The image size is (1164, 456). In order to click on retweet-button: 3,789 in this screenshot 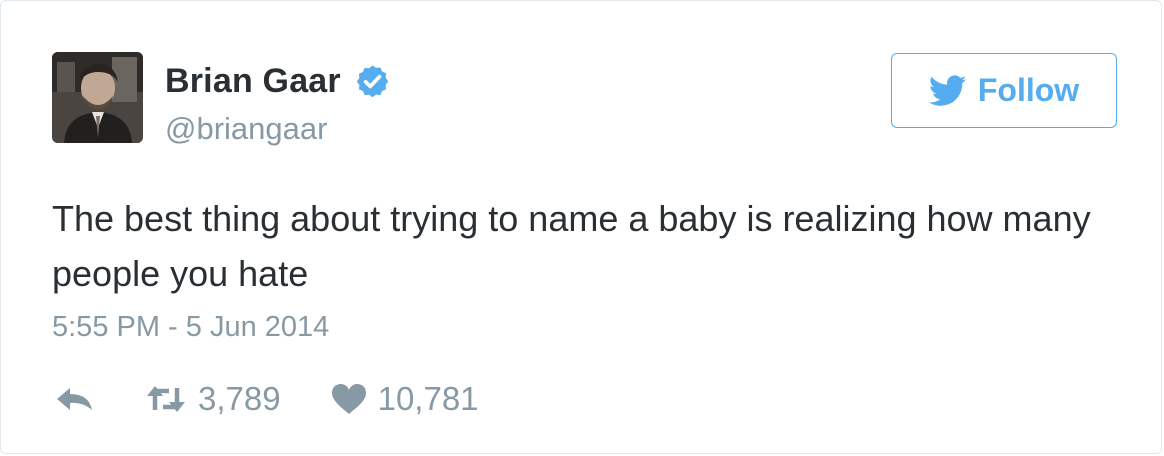, I will do `click(213, 399)`.